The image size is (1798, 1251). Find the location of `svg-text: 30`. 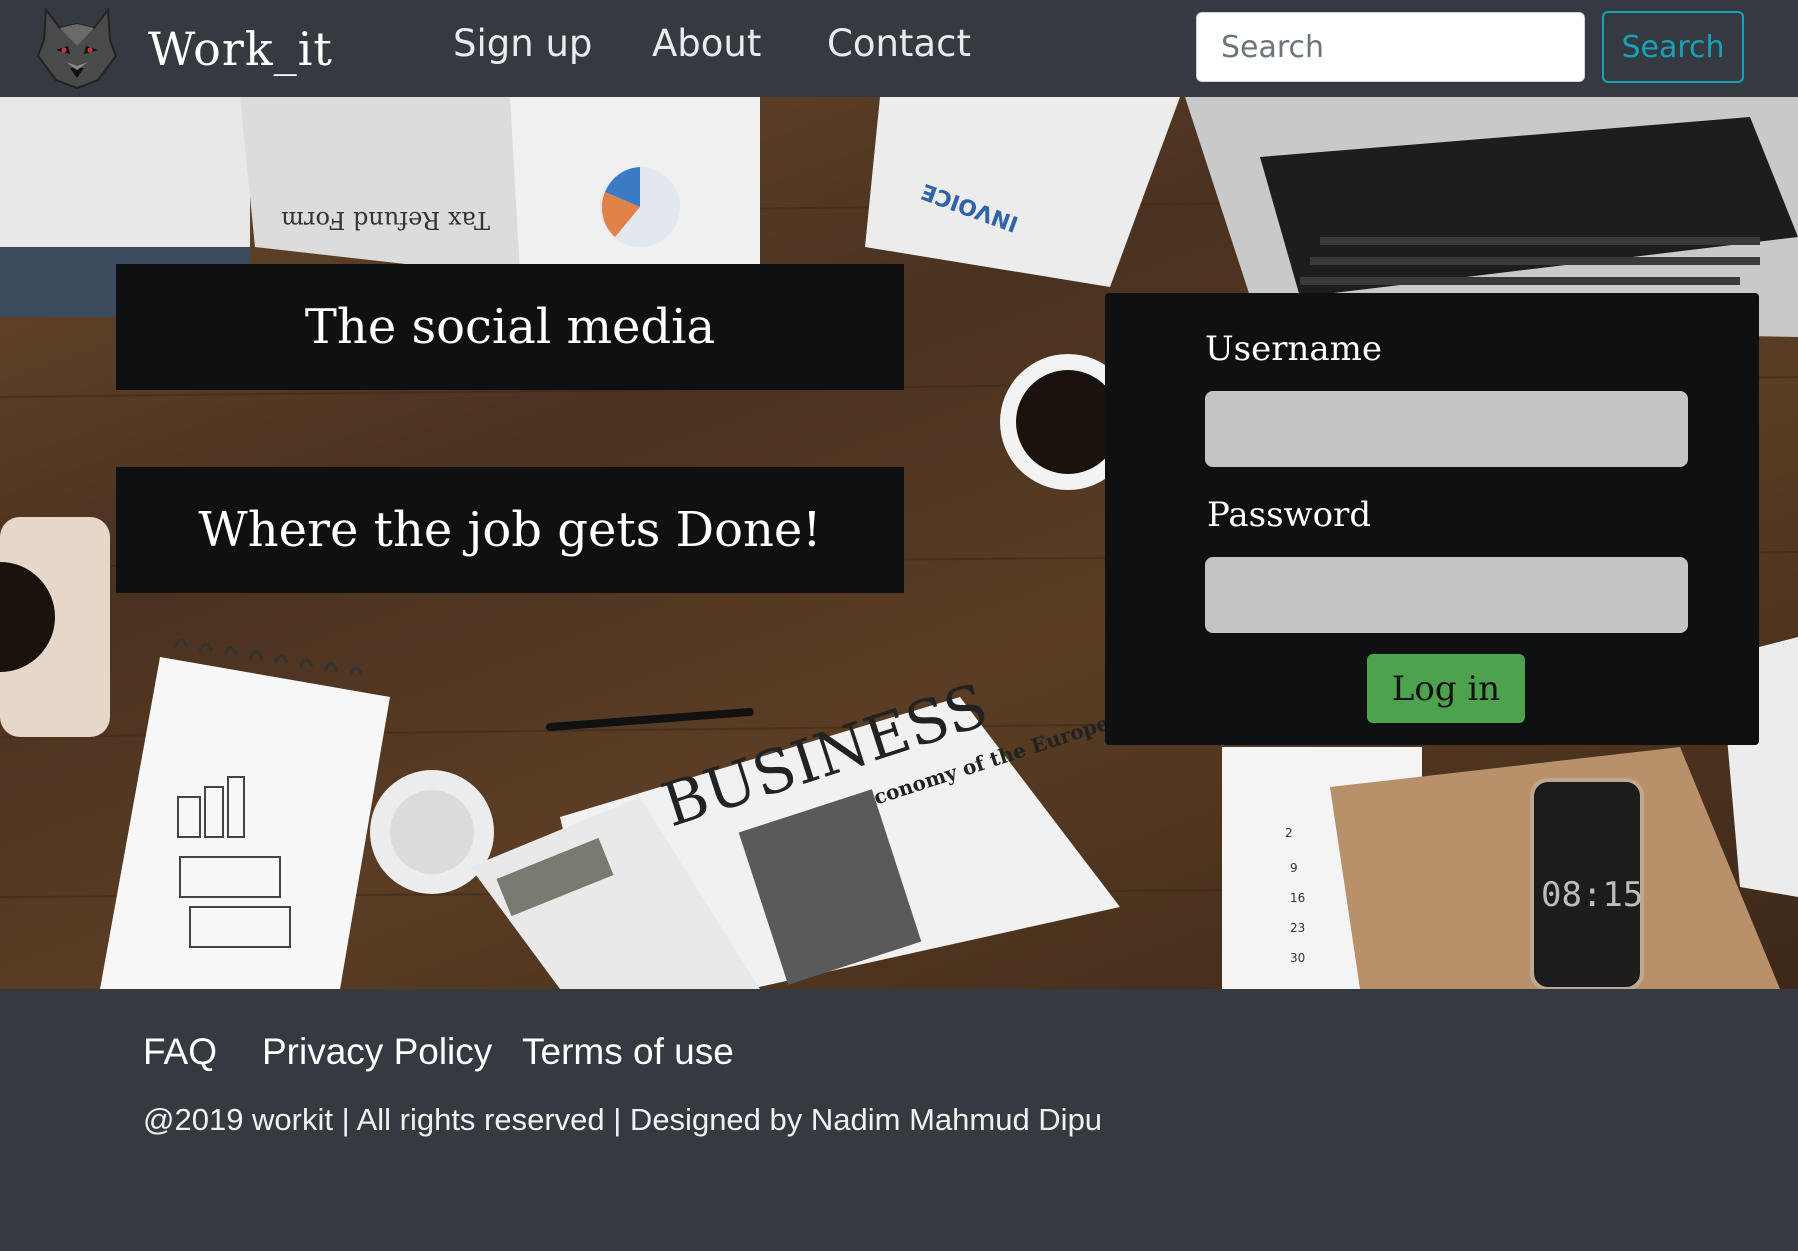

svg-text: 30 is located at coordinates (1297, 958).